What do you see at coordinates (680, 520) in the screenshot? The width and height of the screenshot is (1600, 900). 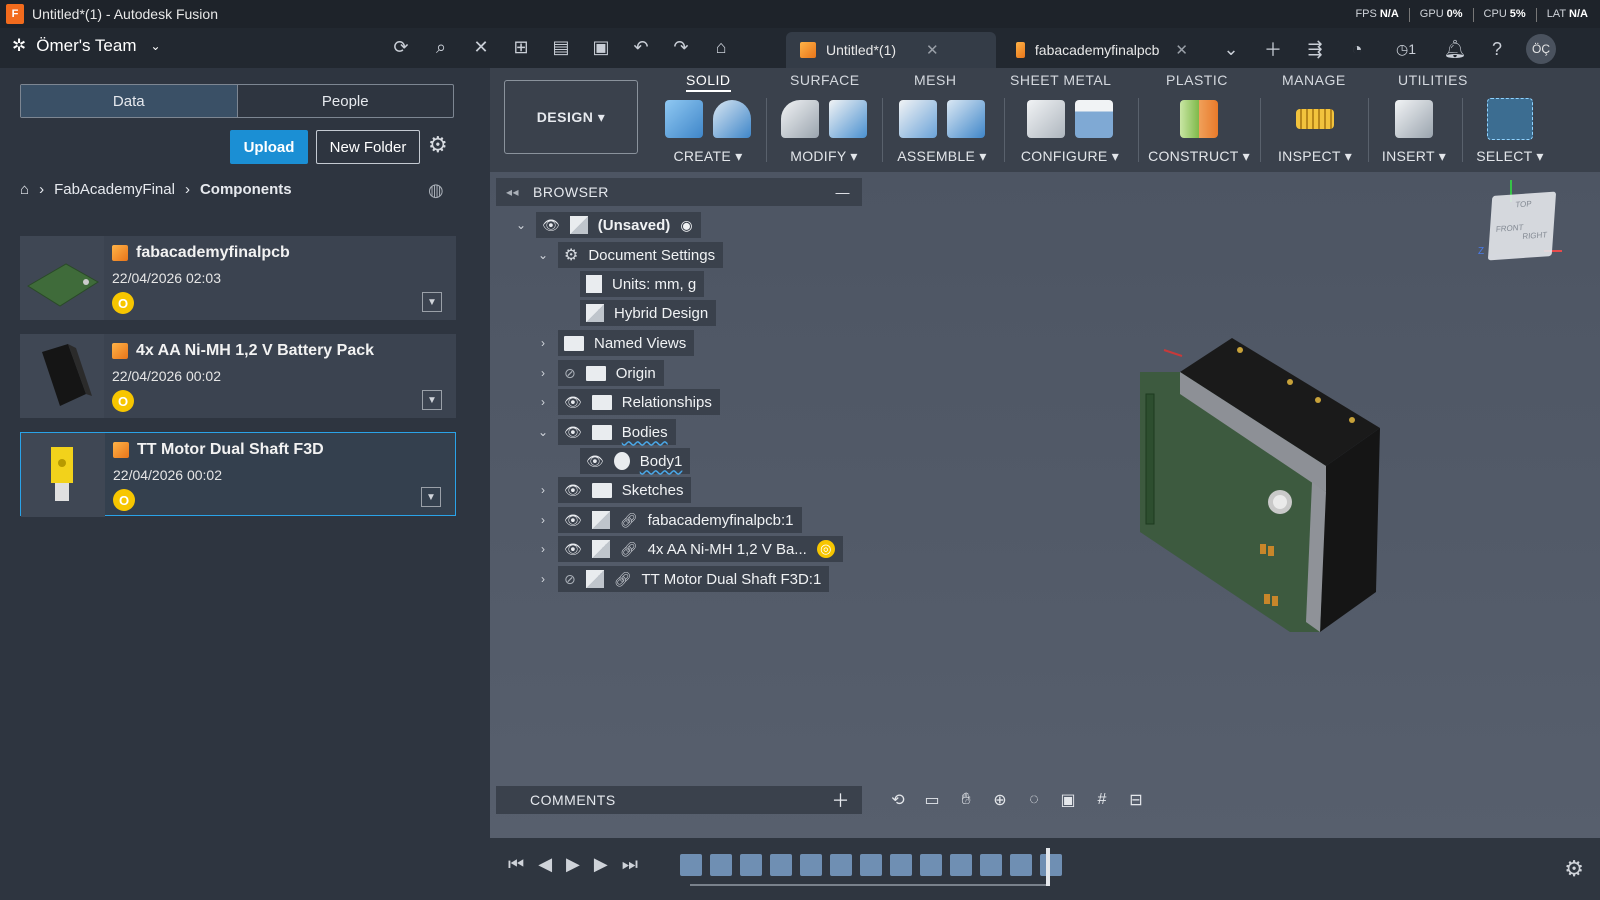 I see `browser-node-pcb-component: 👁︎ 🔗︎ fabacademyfinalpcb:1` at bounding box center [680, 520].